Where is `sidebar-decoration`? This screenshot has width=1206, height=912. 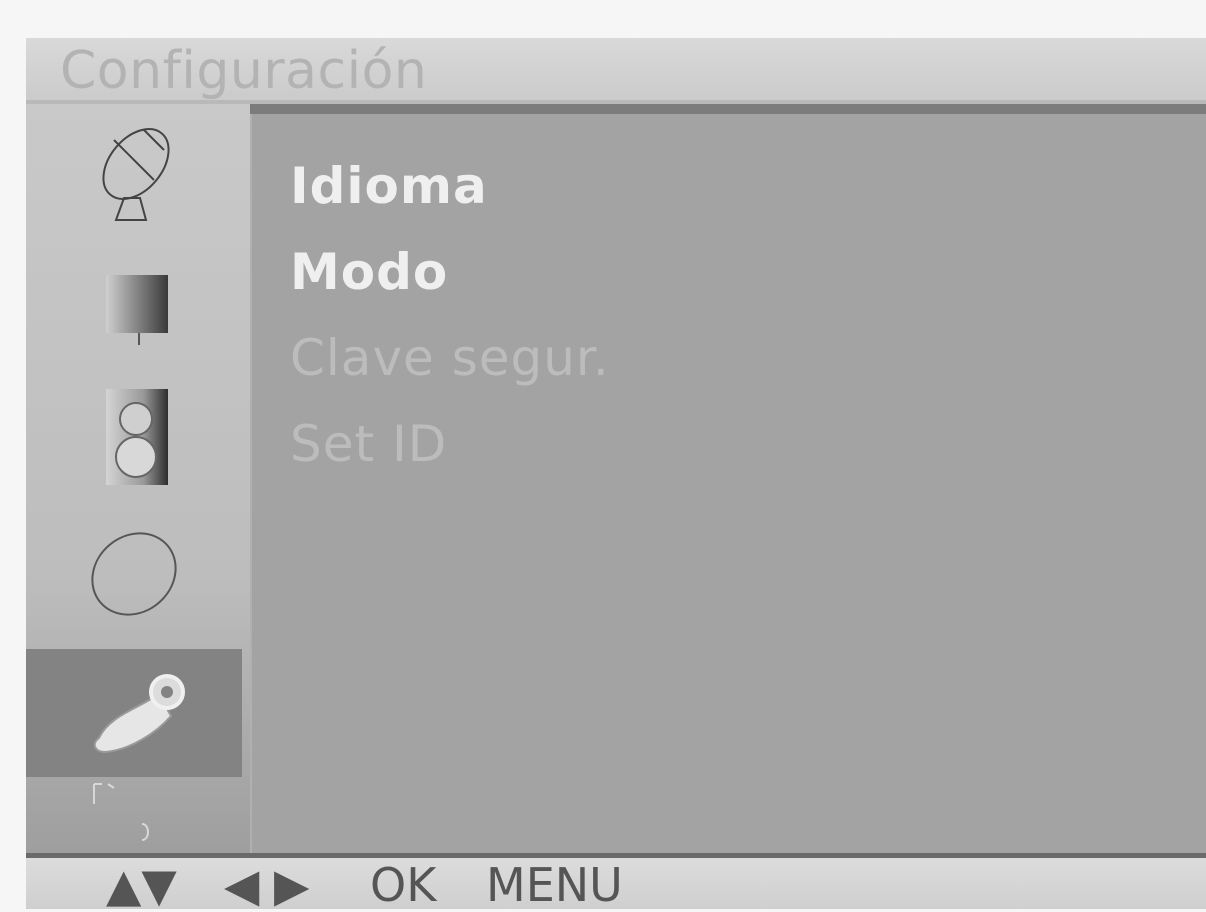
sidebar-decoration is located at coordinates (126, 804).